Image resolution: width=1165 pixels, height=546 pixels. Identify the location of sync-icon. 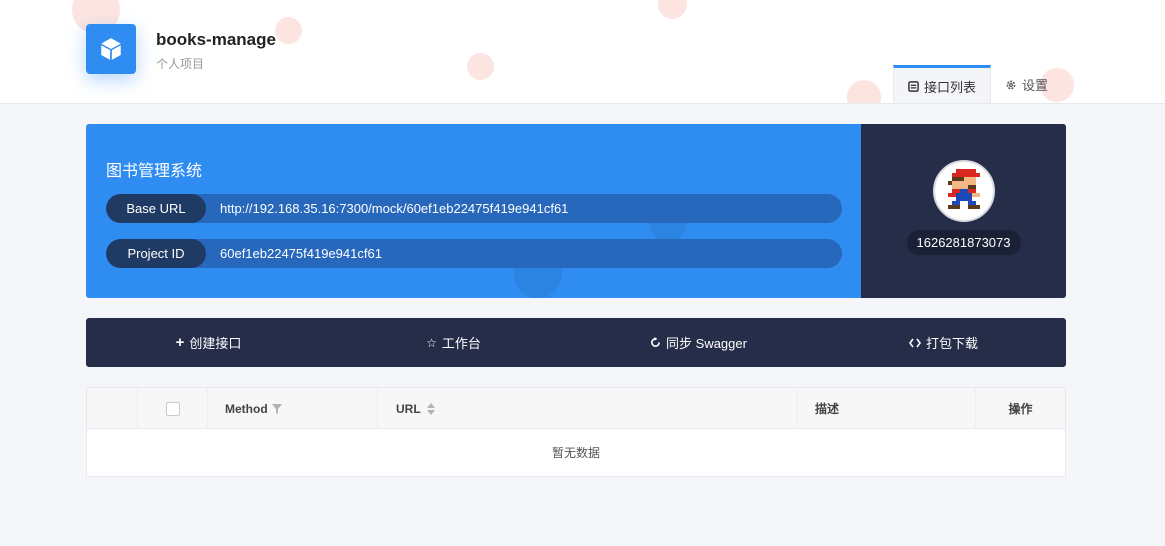
(656, 342).